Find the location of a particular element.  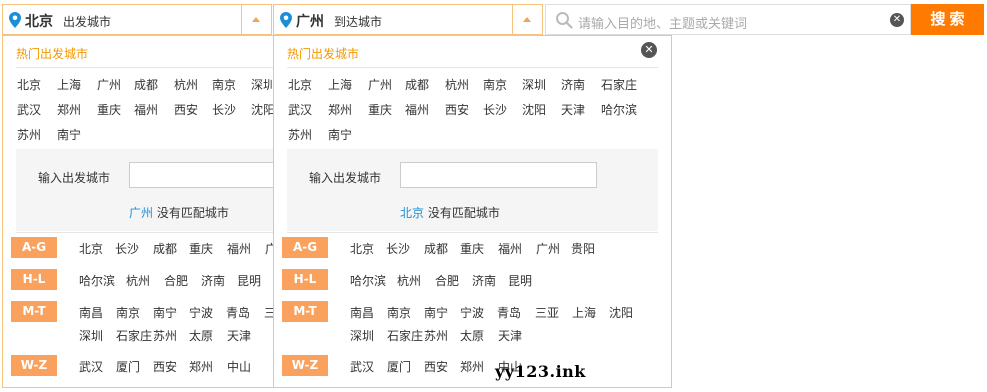

alpha-city-item: 三亚 is located at coordinates (547, 312).